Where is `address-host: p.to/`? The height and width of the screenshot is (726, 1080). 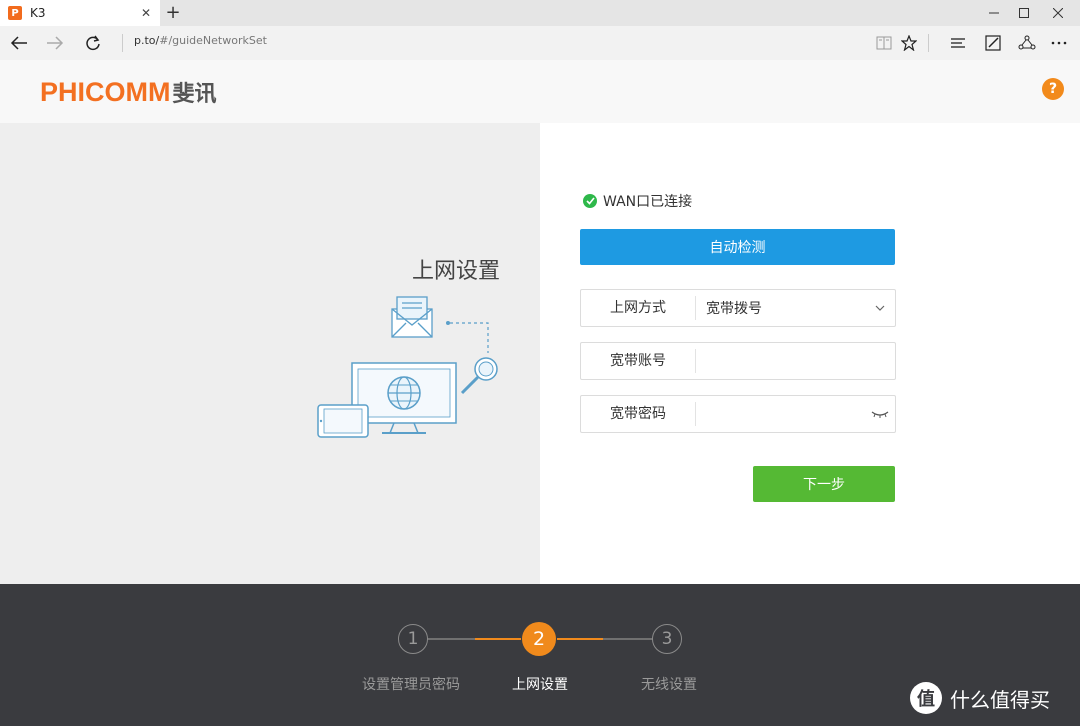 address-host: p.to/ is located at coordinates (147, 40).